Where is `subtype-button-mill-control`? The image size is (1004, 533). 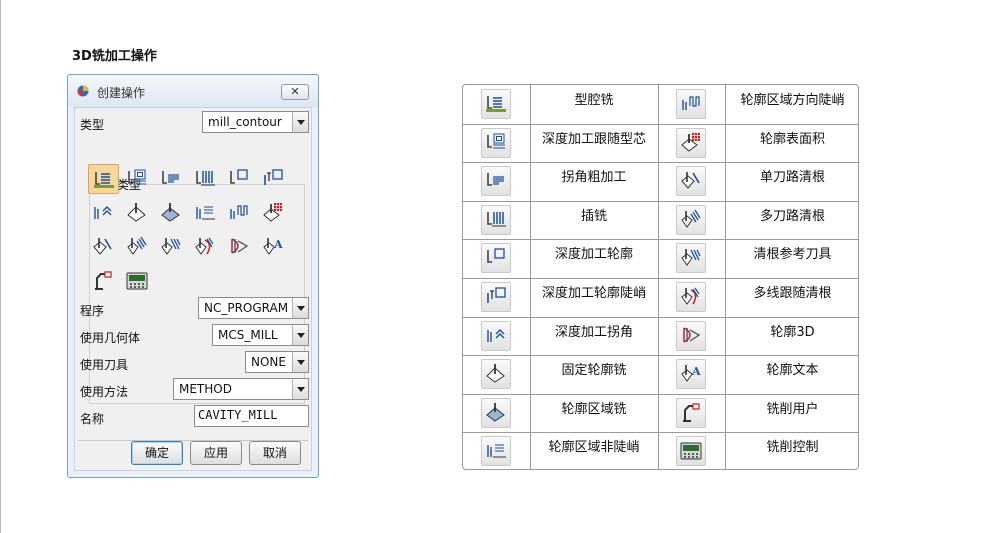 subtype-button-mill-control is located at coordinates (137, 281).